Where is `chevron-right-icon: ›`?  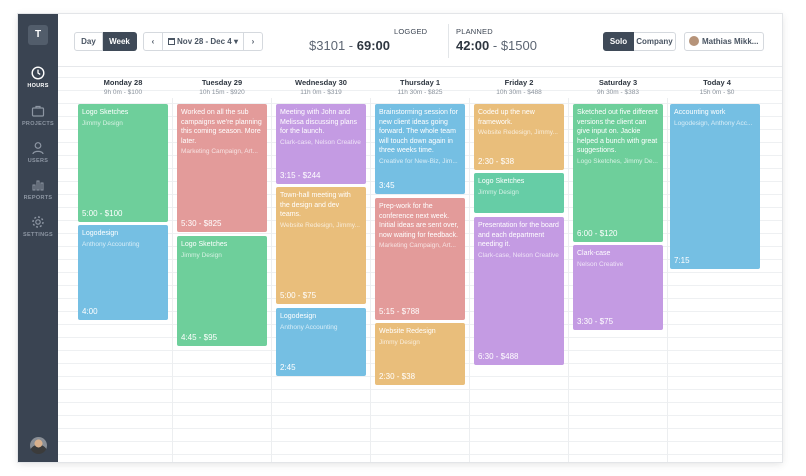 chevron-right-icon: › is located at coordinates (253, 41).